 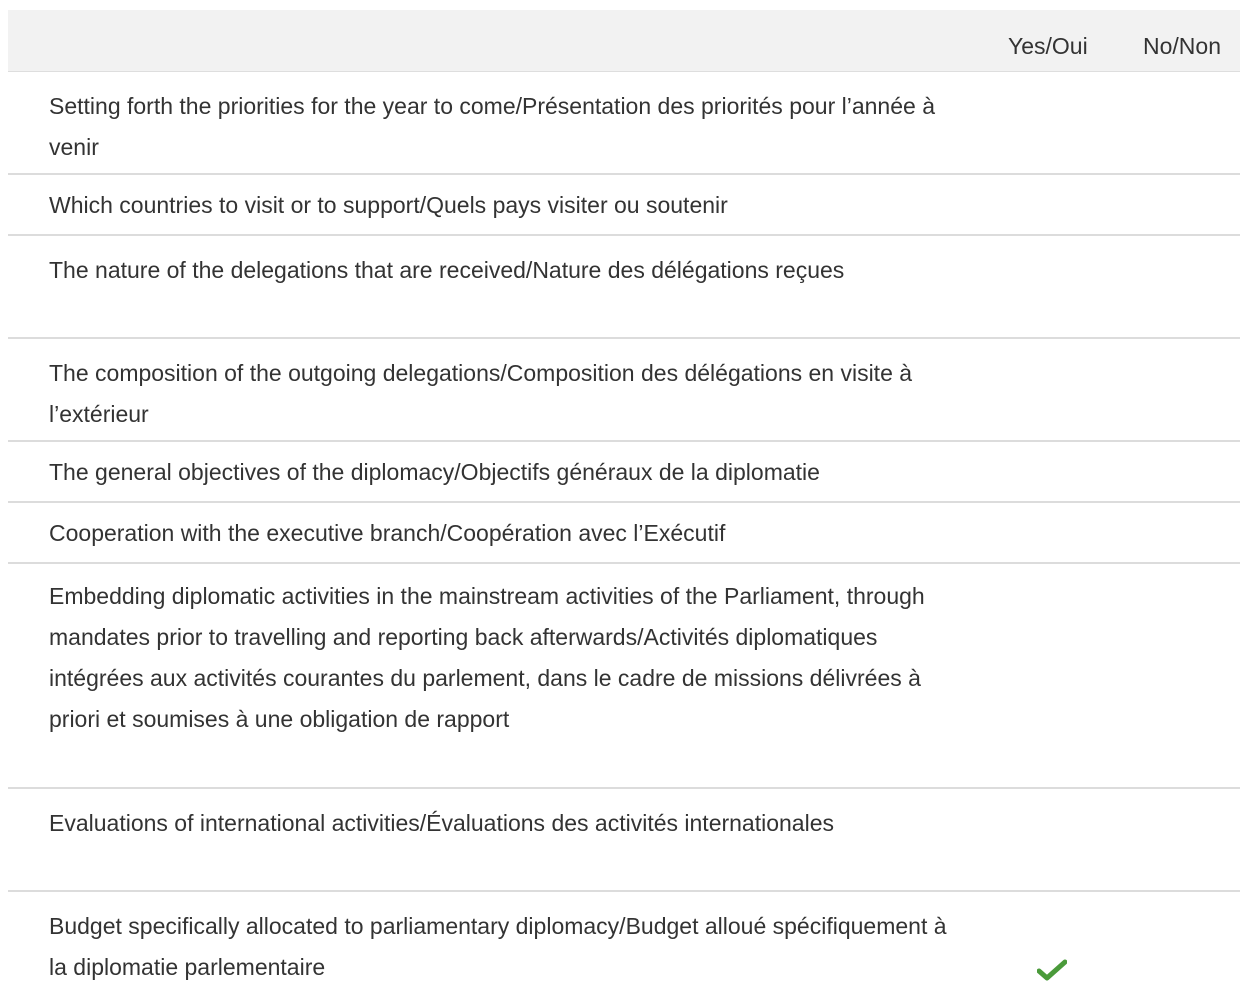 I want to click on column-header-no: No/Non, so click(x=1182, y=46).